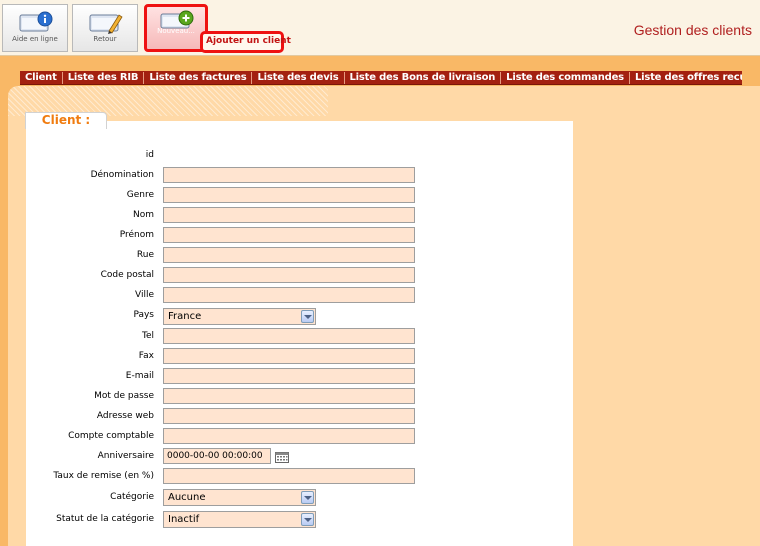 The width and height of the screenshot is (760, 546). What do you see at coordinates (105, 39) in the screenshot?
I see `back-button-label: Retour` at bounding box center [105, 39].